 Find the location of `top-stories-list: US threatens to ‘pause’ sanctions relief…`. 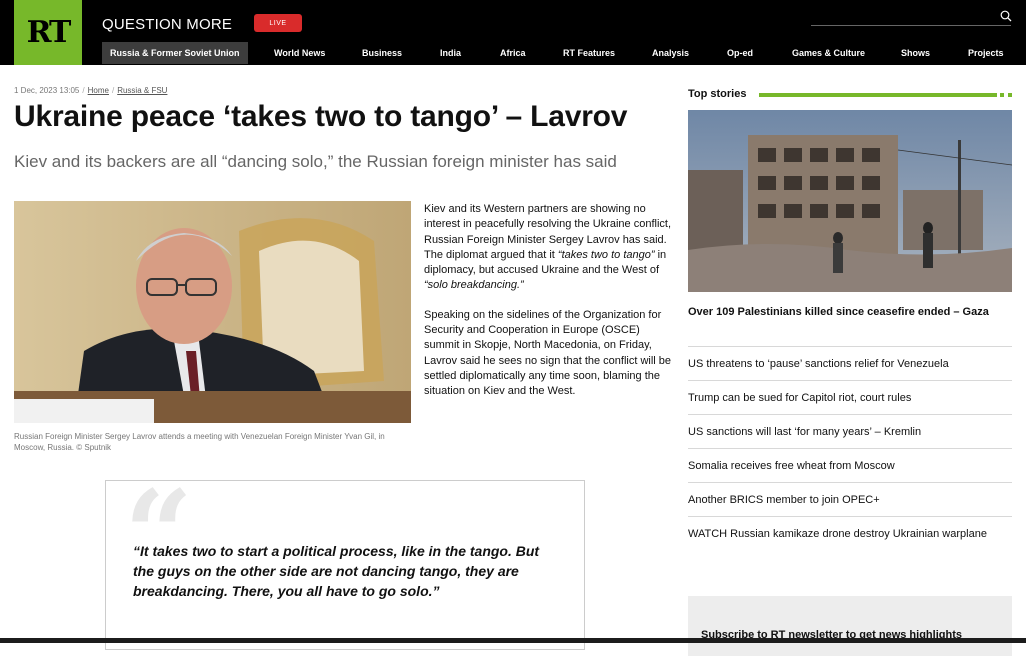

top-stories-list: US threatens to ‘pause’ sanctions relief… is located at coordinates (850, 448).